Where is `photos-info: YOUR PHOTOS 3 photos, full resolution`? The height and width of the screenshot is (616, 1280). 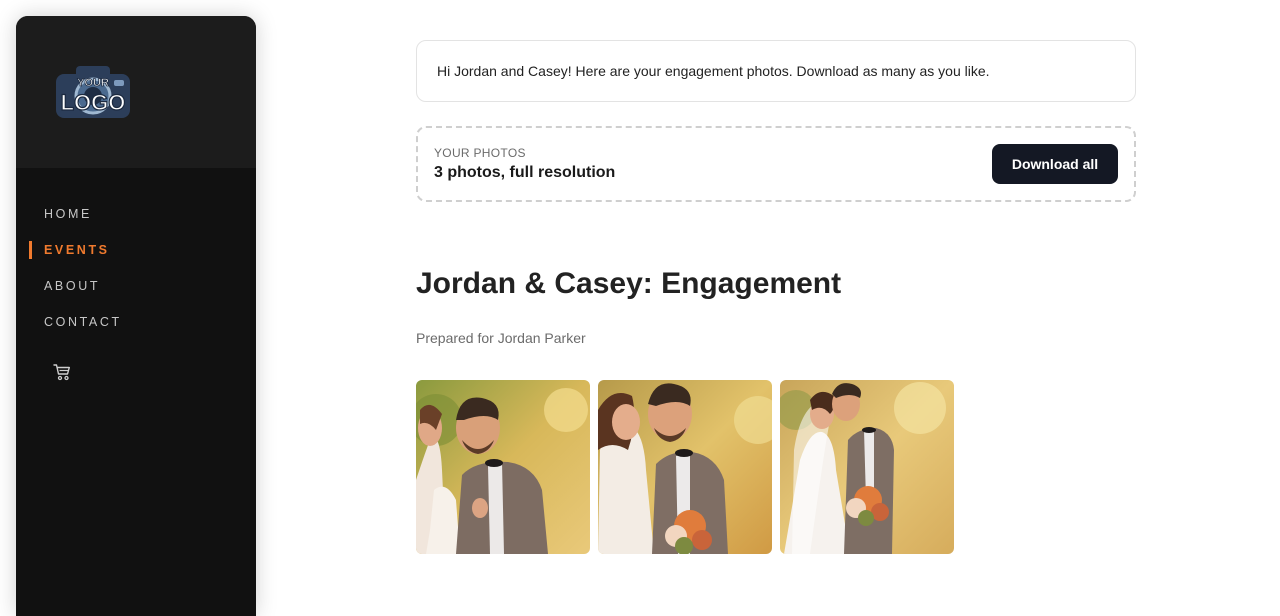
photos-info: YOUR PHOTOS 3 photos, full resolution is located at coordinates (524, 164).